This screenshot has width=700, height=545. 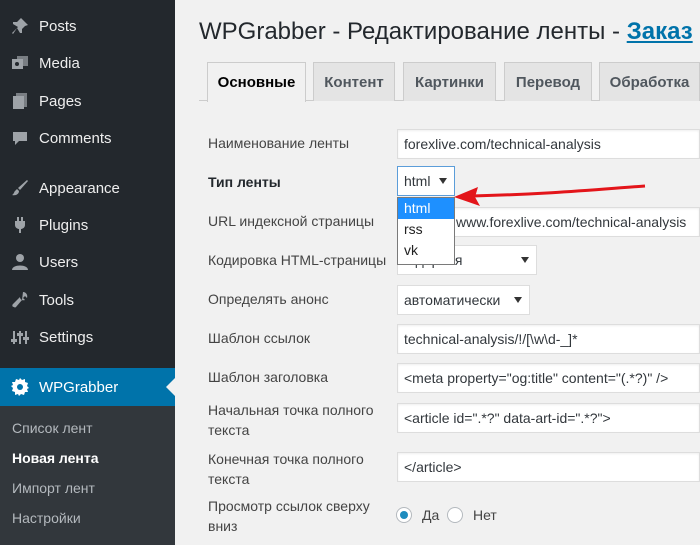 I want to click on menu-wpgrabber-label: WPGrabber, so click(x=79, y=387).